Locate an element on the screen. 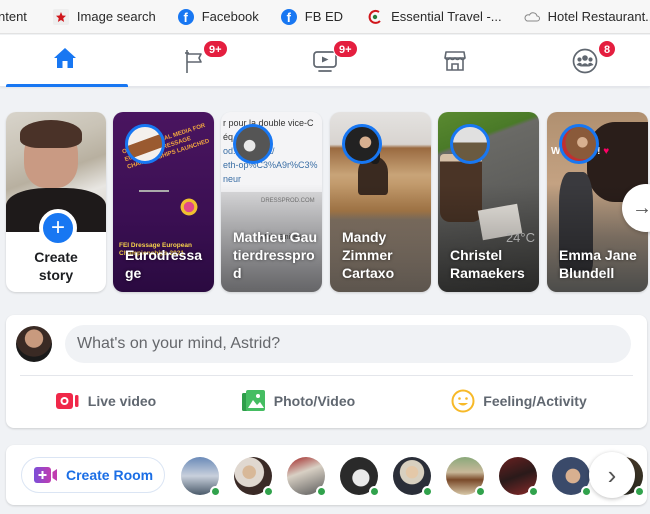 This screenshot has width=650, height=514. live-video-button: Live video is located at coordinates (106, 401).